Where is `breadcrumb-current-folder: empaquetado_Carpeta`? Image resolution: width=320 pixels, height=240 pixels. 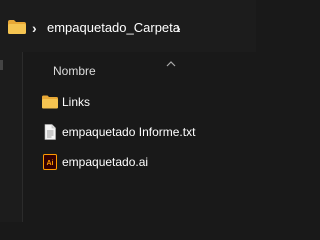
breadcrumb-current-folder: empaquetado_Carpeta is located at coordinates (113, 28).